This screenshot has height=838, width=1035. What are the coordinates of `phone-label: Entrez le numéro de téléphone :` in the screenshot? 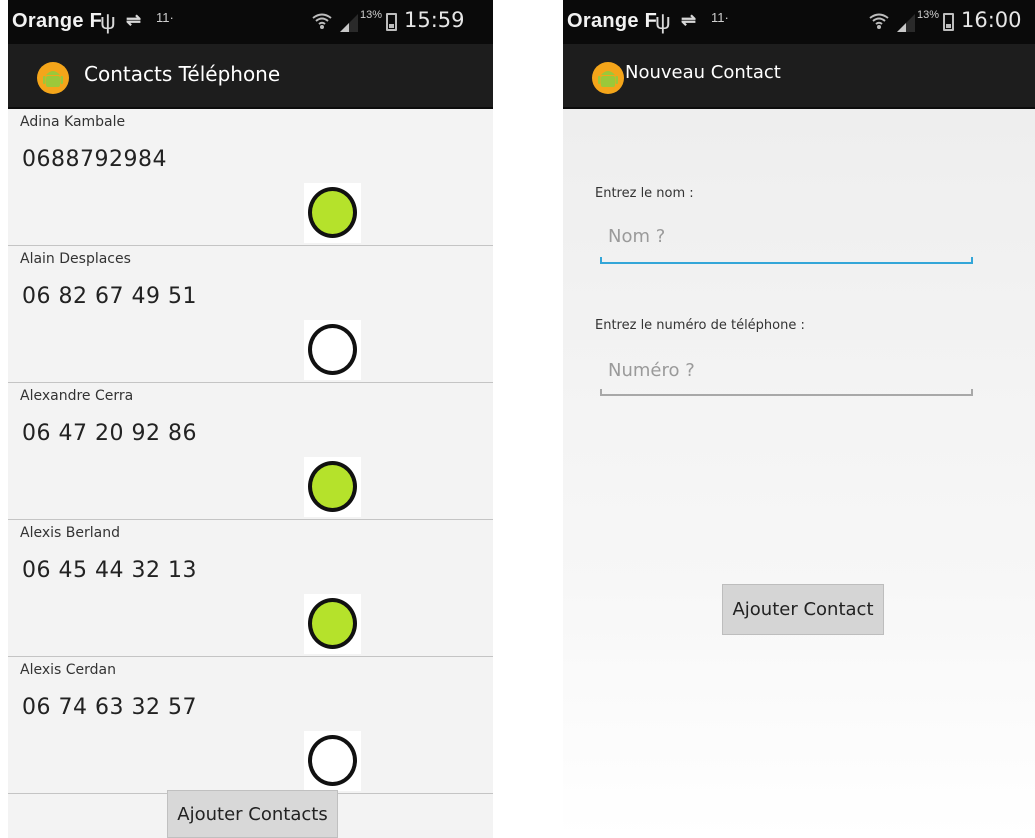 It's located at (700, 325).